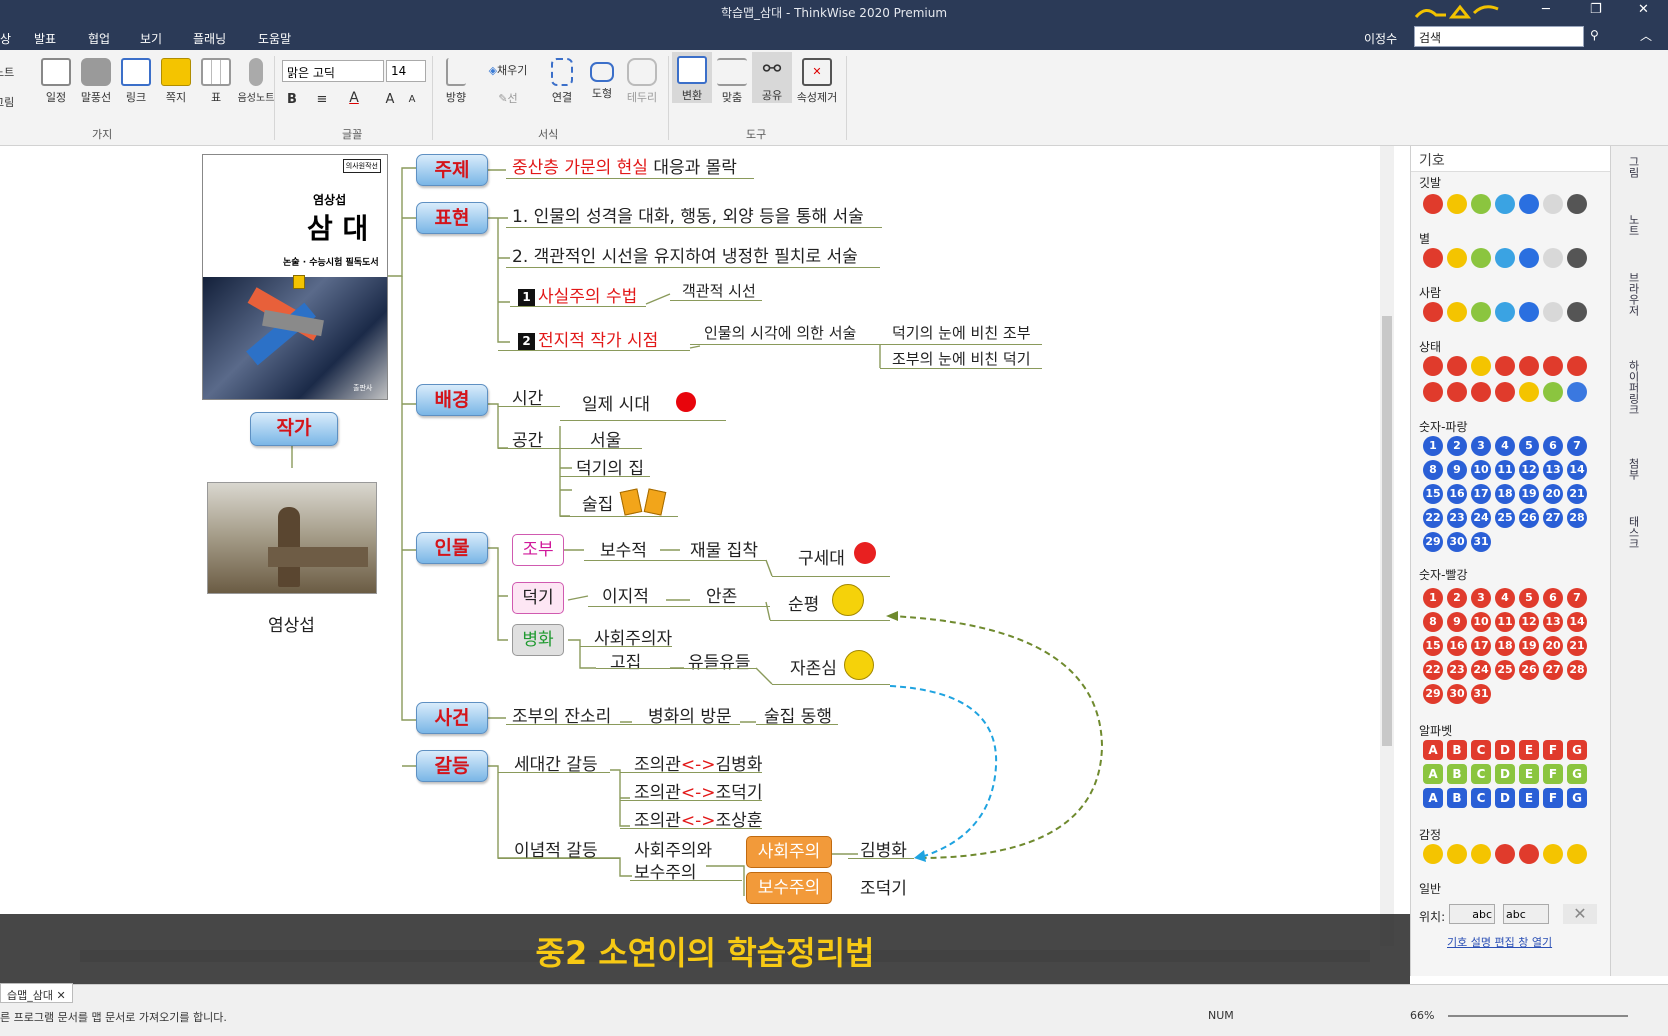 This screenshot has width=1668, height=1036. I want to click on number-red-icon: 5, so click(1529, 598).